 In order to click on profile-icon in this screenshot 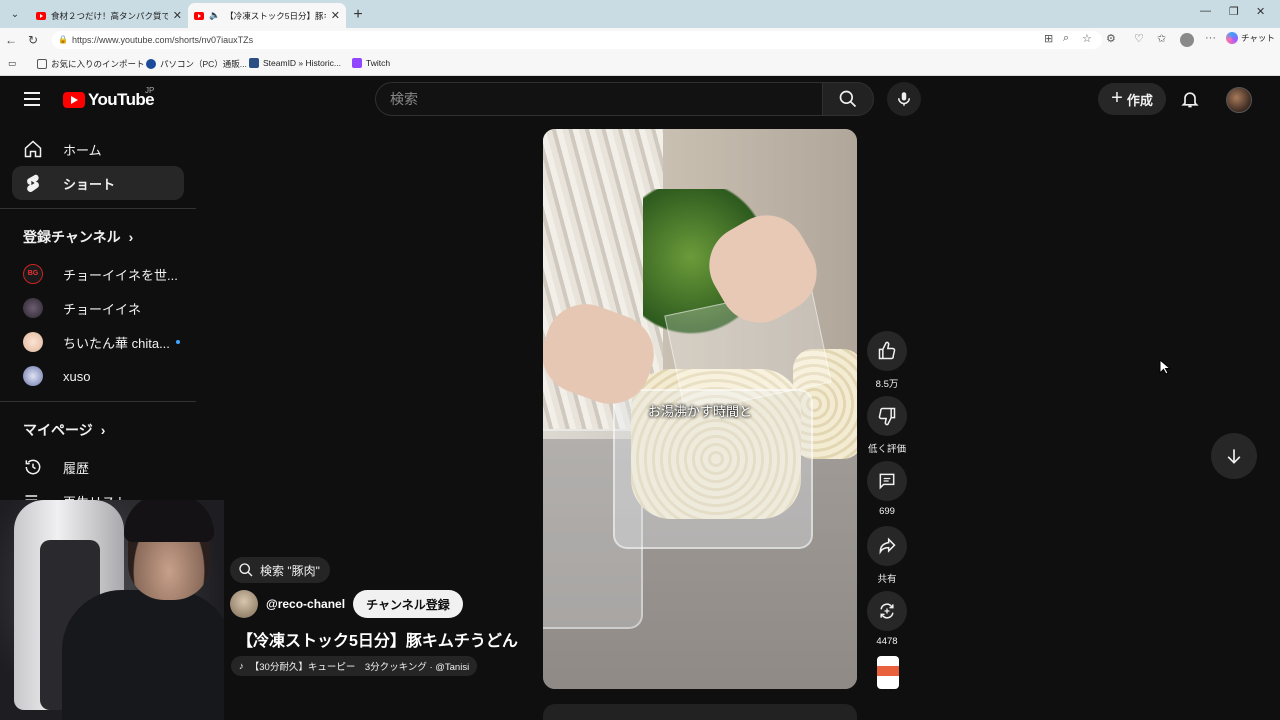, I will do `click(1187, 40)`.